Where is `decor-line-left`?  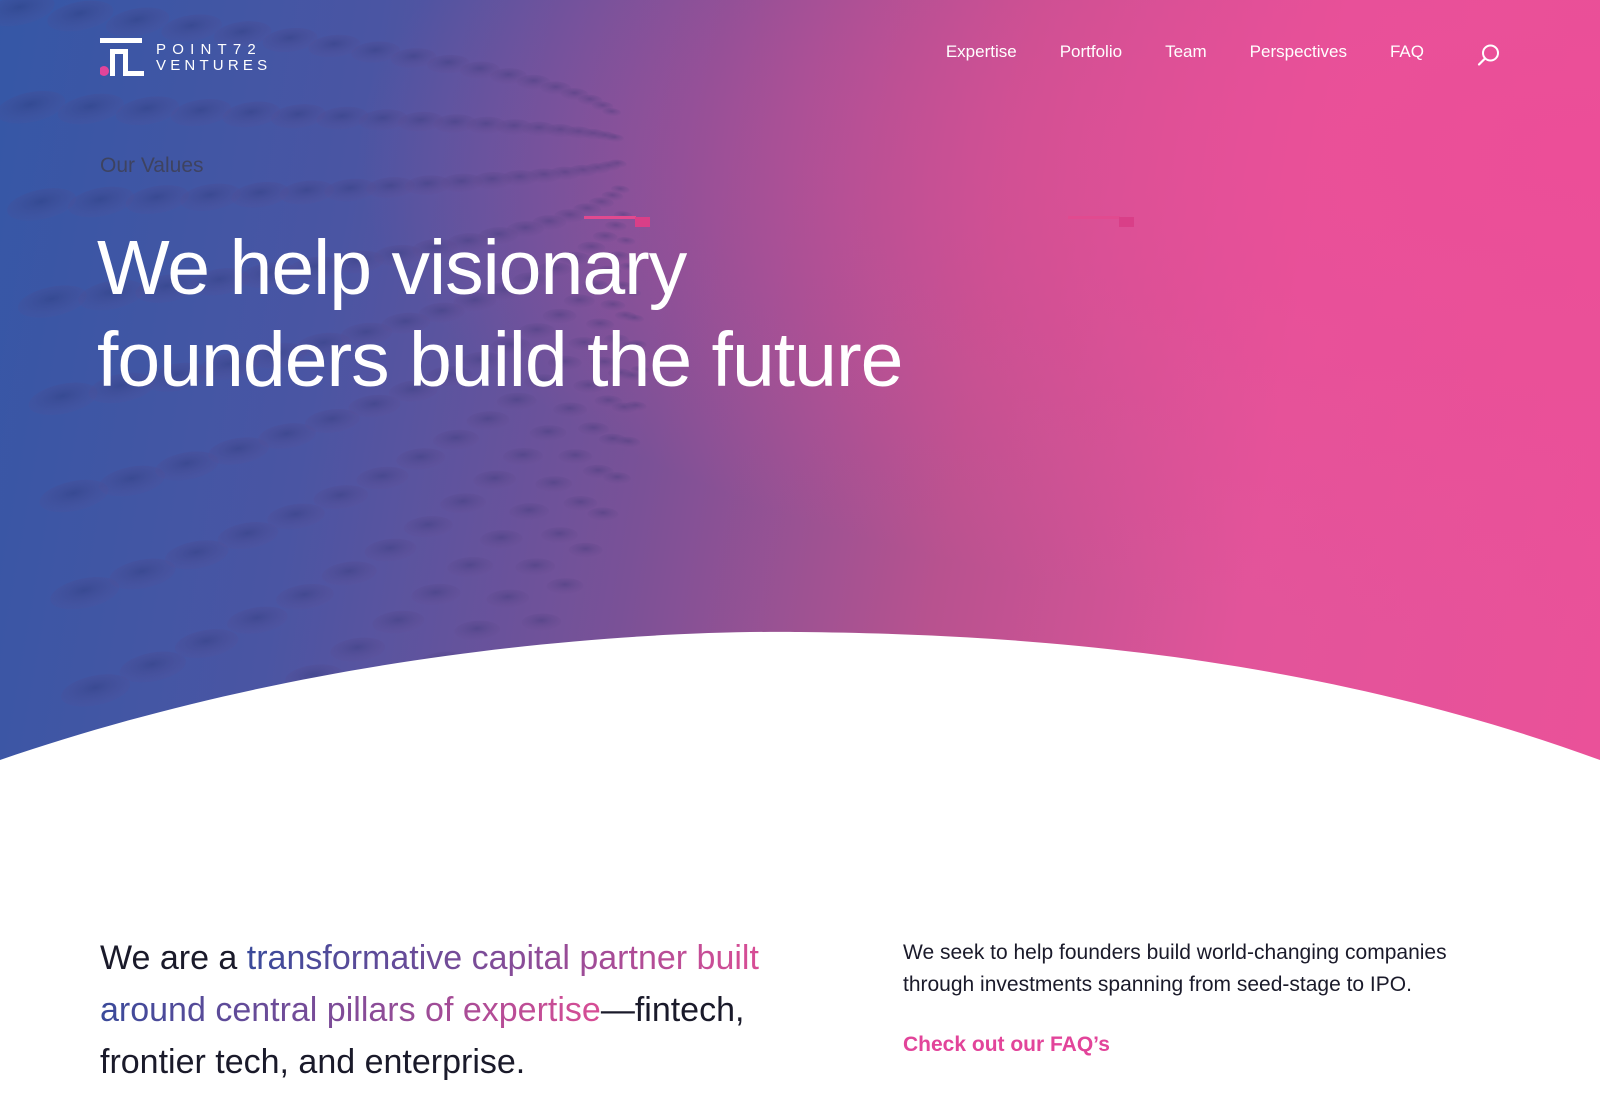
decor-line-left is located at coordinates (610, 217).